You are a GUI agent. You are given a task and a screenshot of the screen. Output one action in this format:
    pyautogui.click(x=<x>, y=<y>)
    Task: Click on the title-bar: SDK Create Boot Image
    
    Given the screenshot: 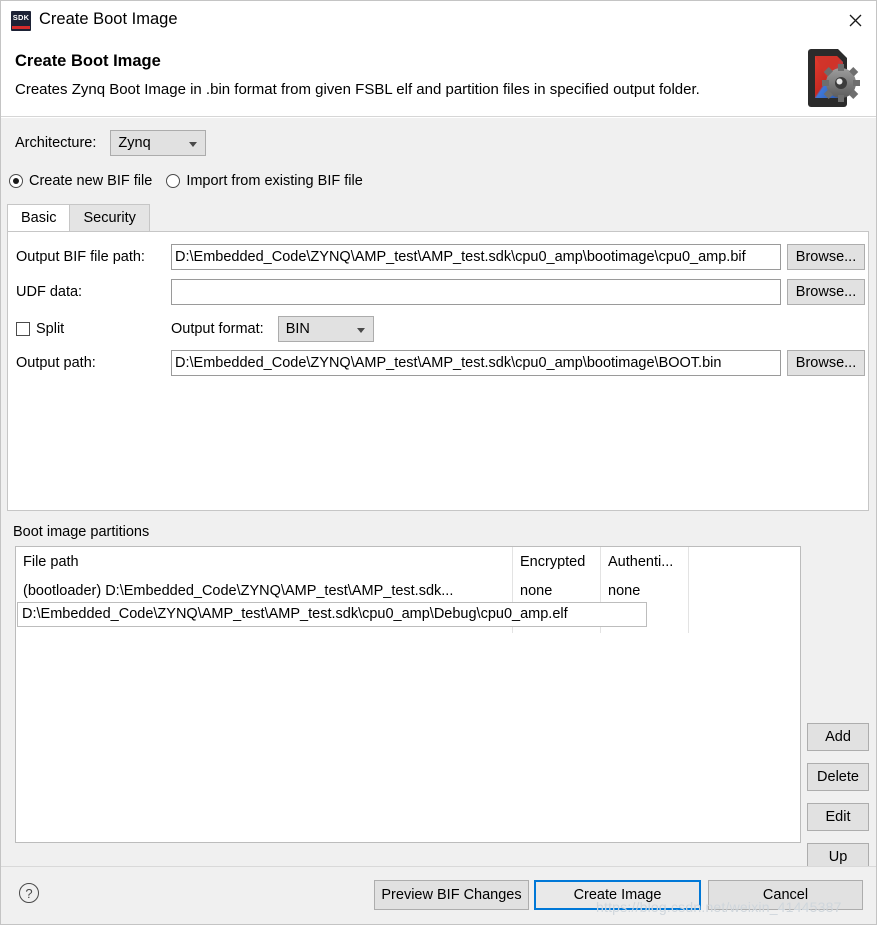 What is the action you would take?
    pyautogui.click(x=438, y=21)
    